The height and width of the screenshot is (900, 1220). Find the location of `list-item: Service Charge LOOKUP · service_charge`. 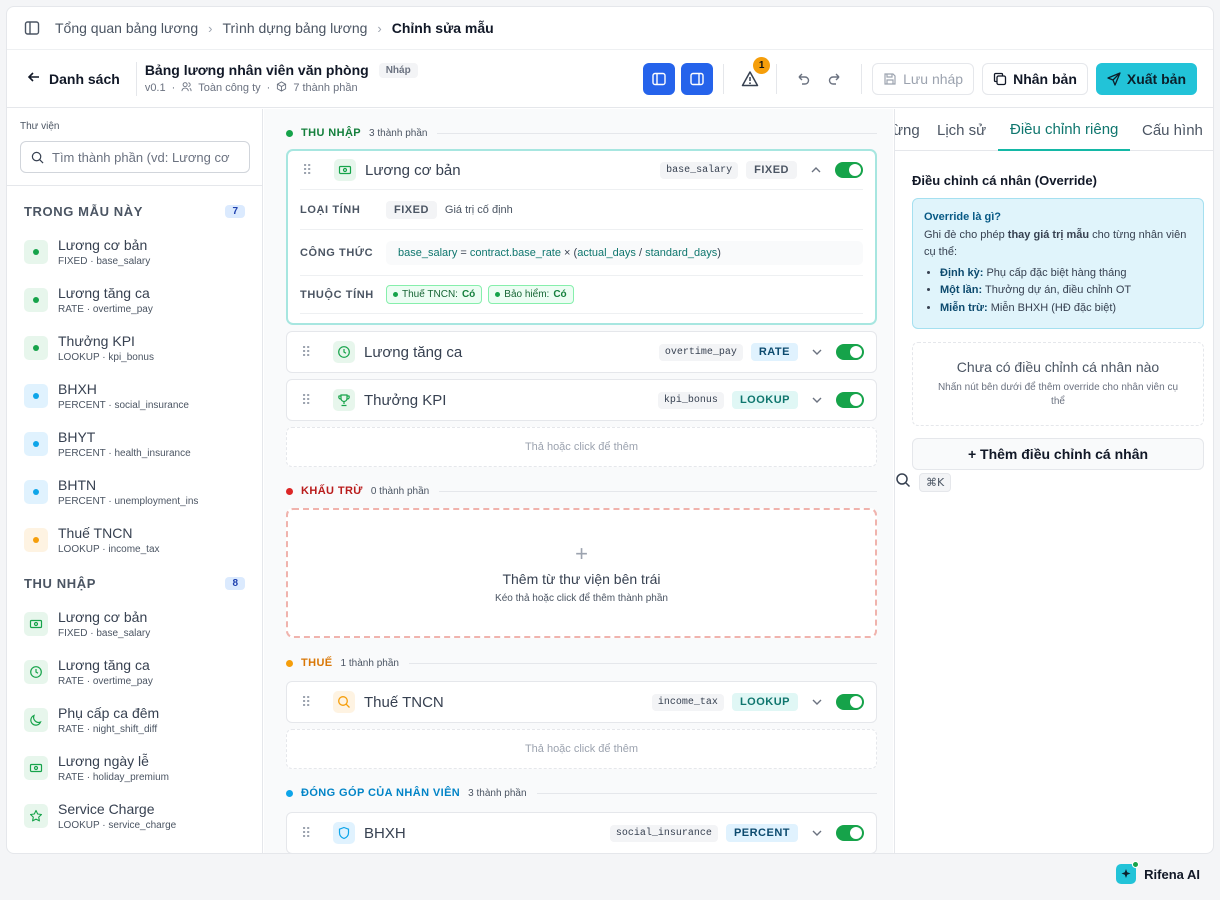

list-item: Service Charge LOOKUP · service_charge is located at coordinates (134, 816).